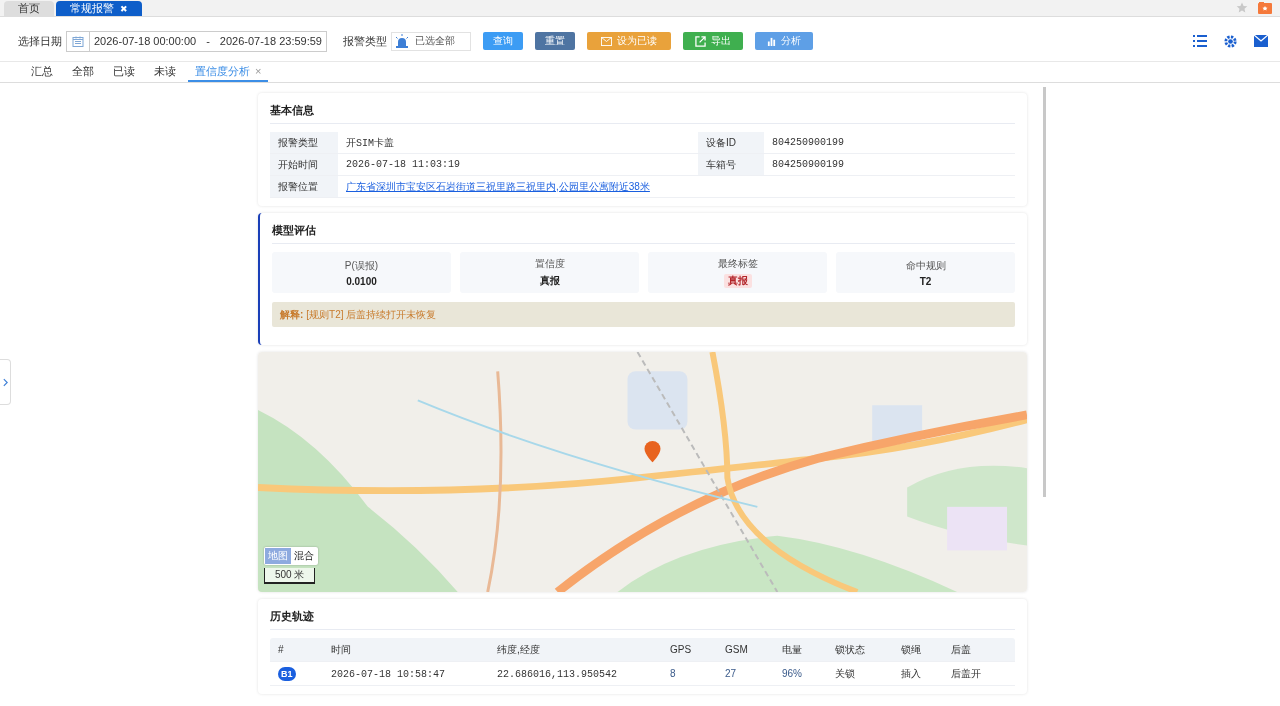 The width and height of the screenshot is (1280, 706). What do you see at coordinates (304, 164) in the screenshot?
I see `field-label: 开始时间` at bounding box center [304, 164].